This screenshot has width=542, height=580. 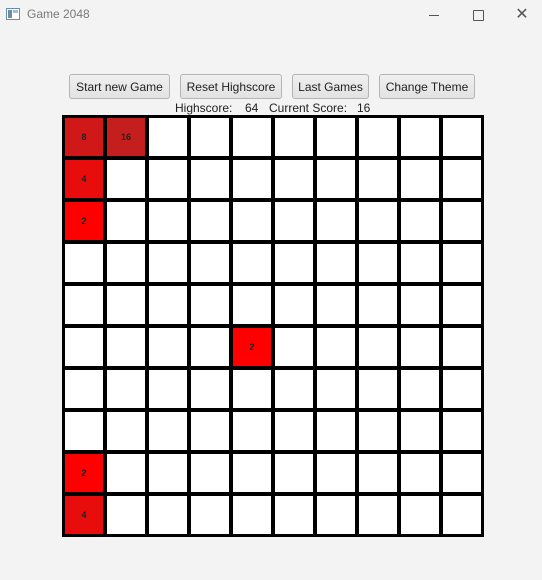 I want to click on close-icon: ✕, so click(x=522, y=14).